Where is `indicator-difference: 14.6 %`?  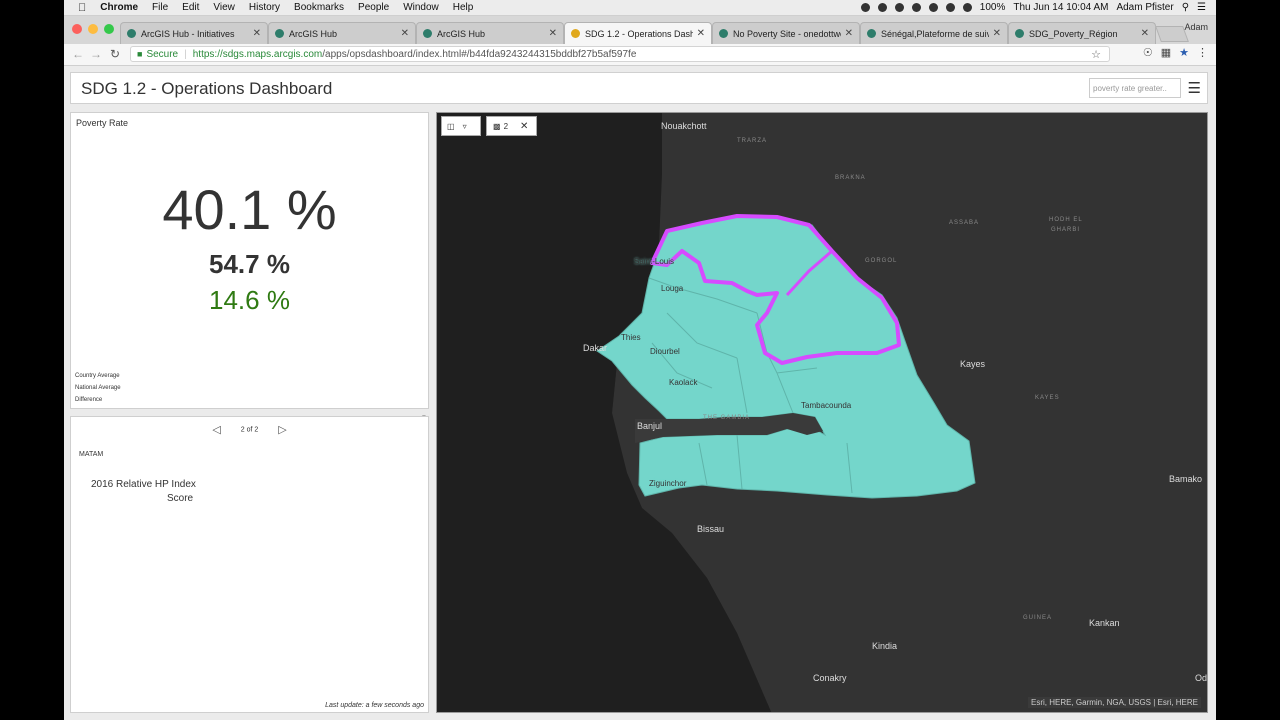 indicator-difference: 14.6 % is located at coordinates (249, 300).